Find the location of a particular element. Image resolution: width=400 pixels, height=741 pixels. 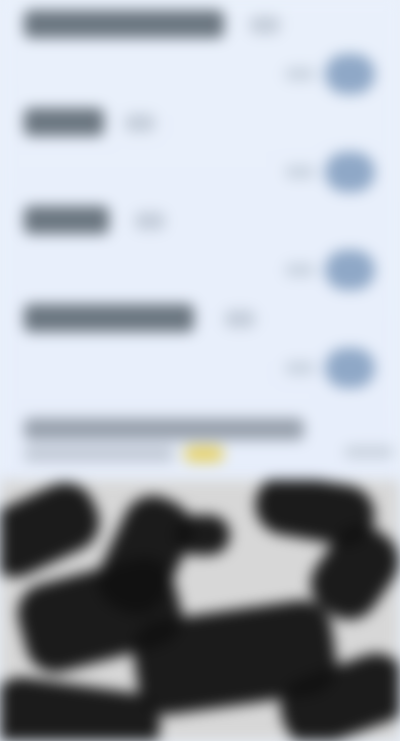

list-item-footer is located at coordinates (209, 437).